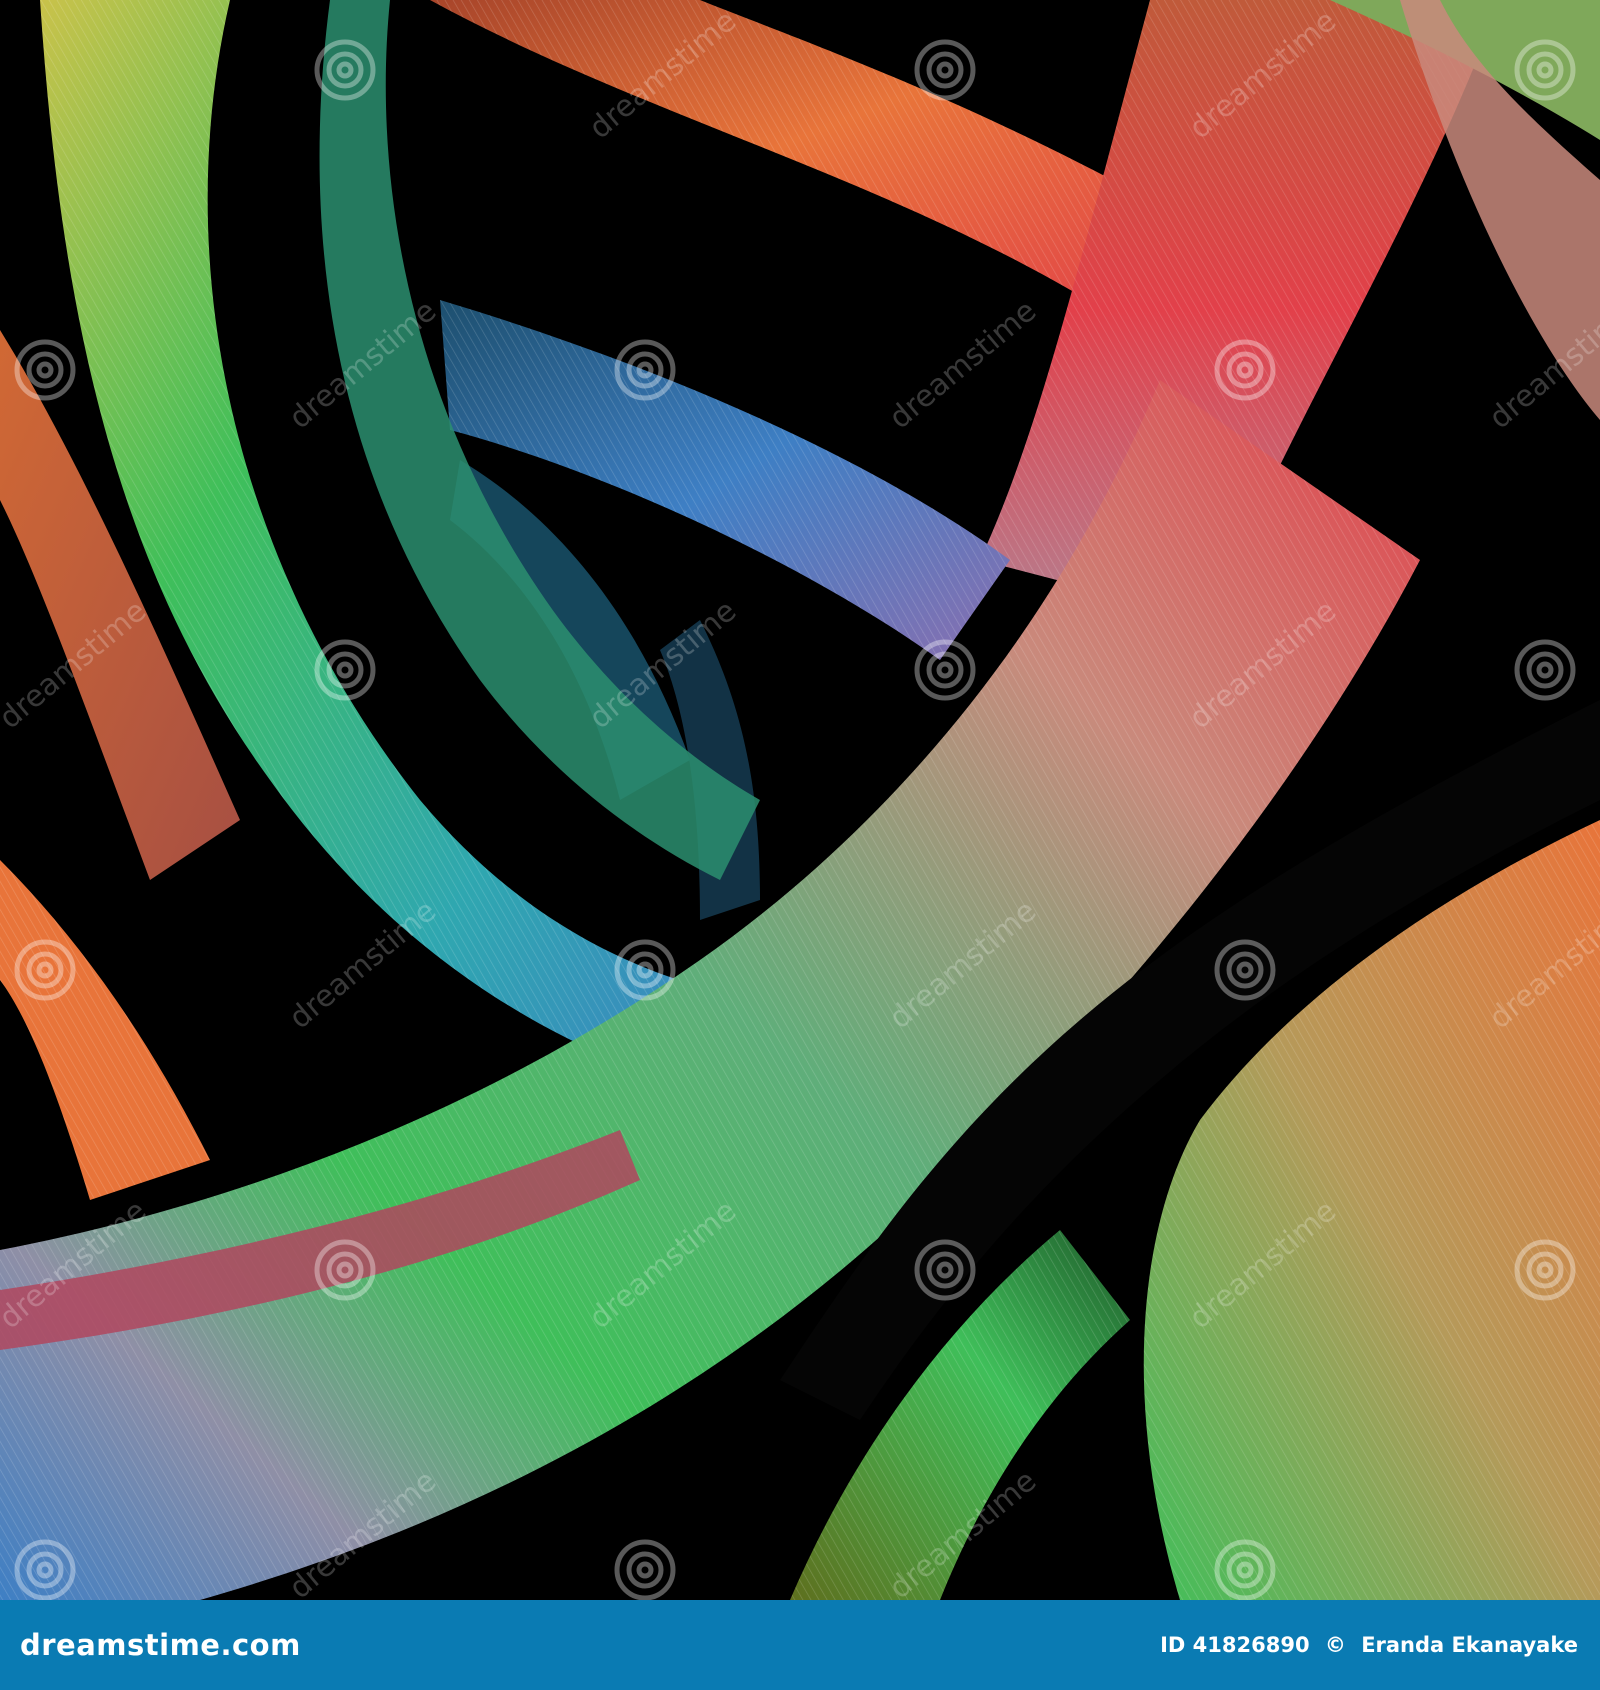  I want to click on image-credit: ID 41826890 © Eranda Ekanayake, so click(1369, 1645).